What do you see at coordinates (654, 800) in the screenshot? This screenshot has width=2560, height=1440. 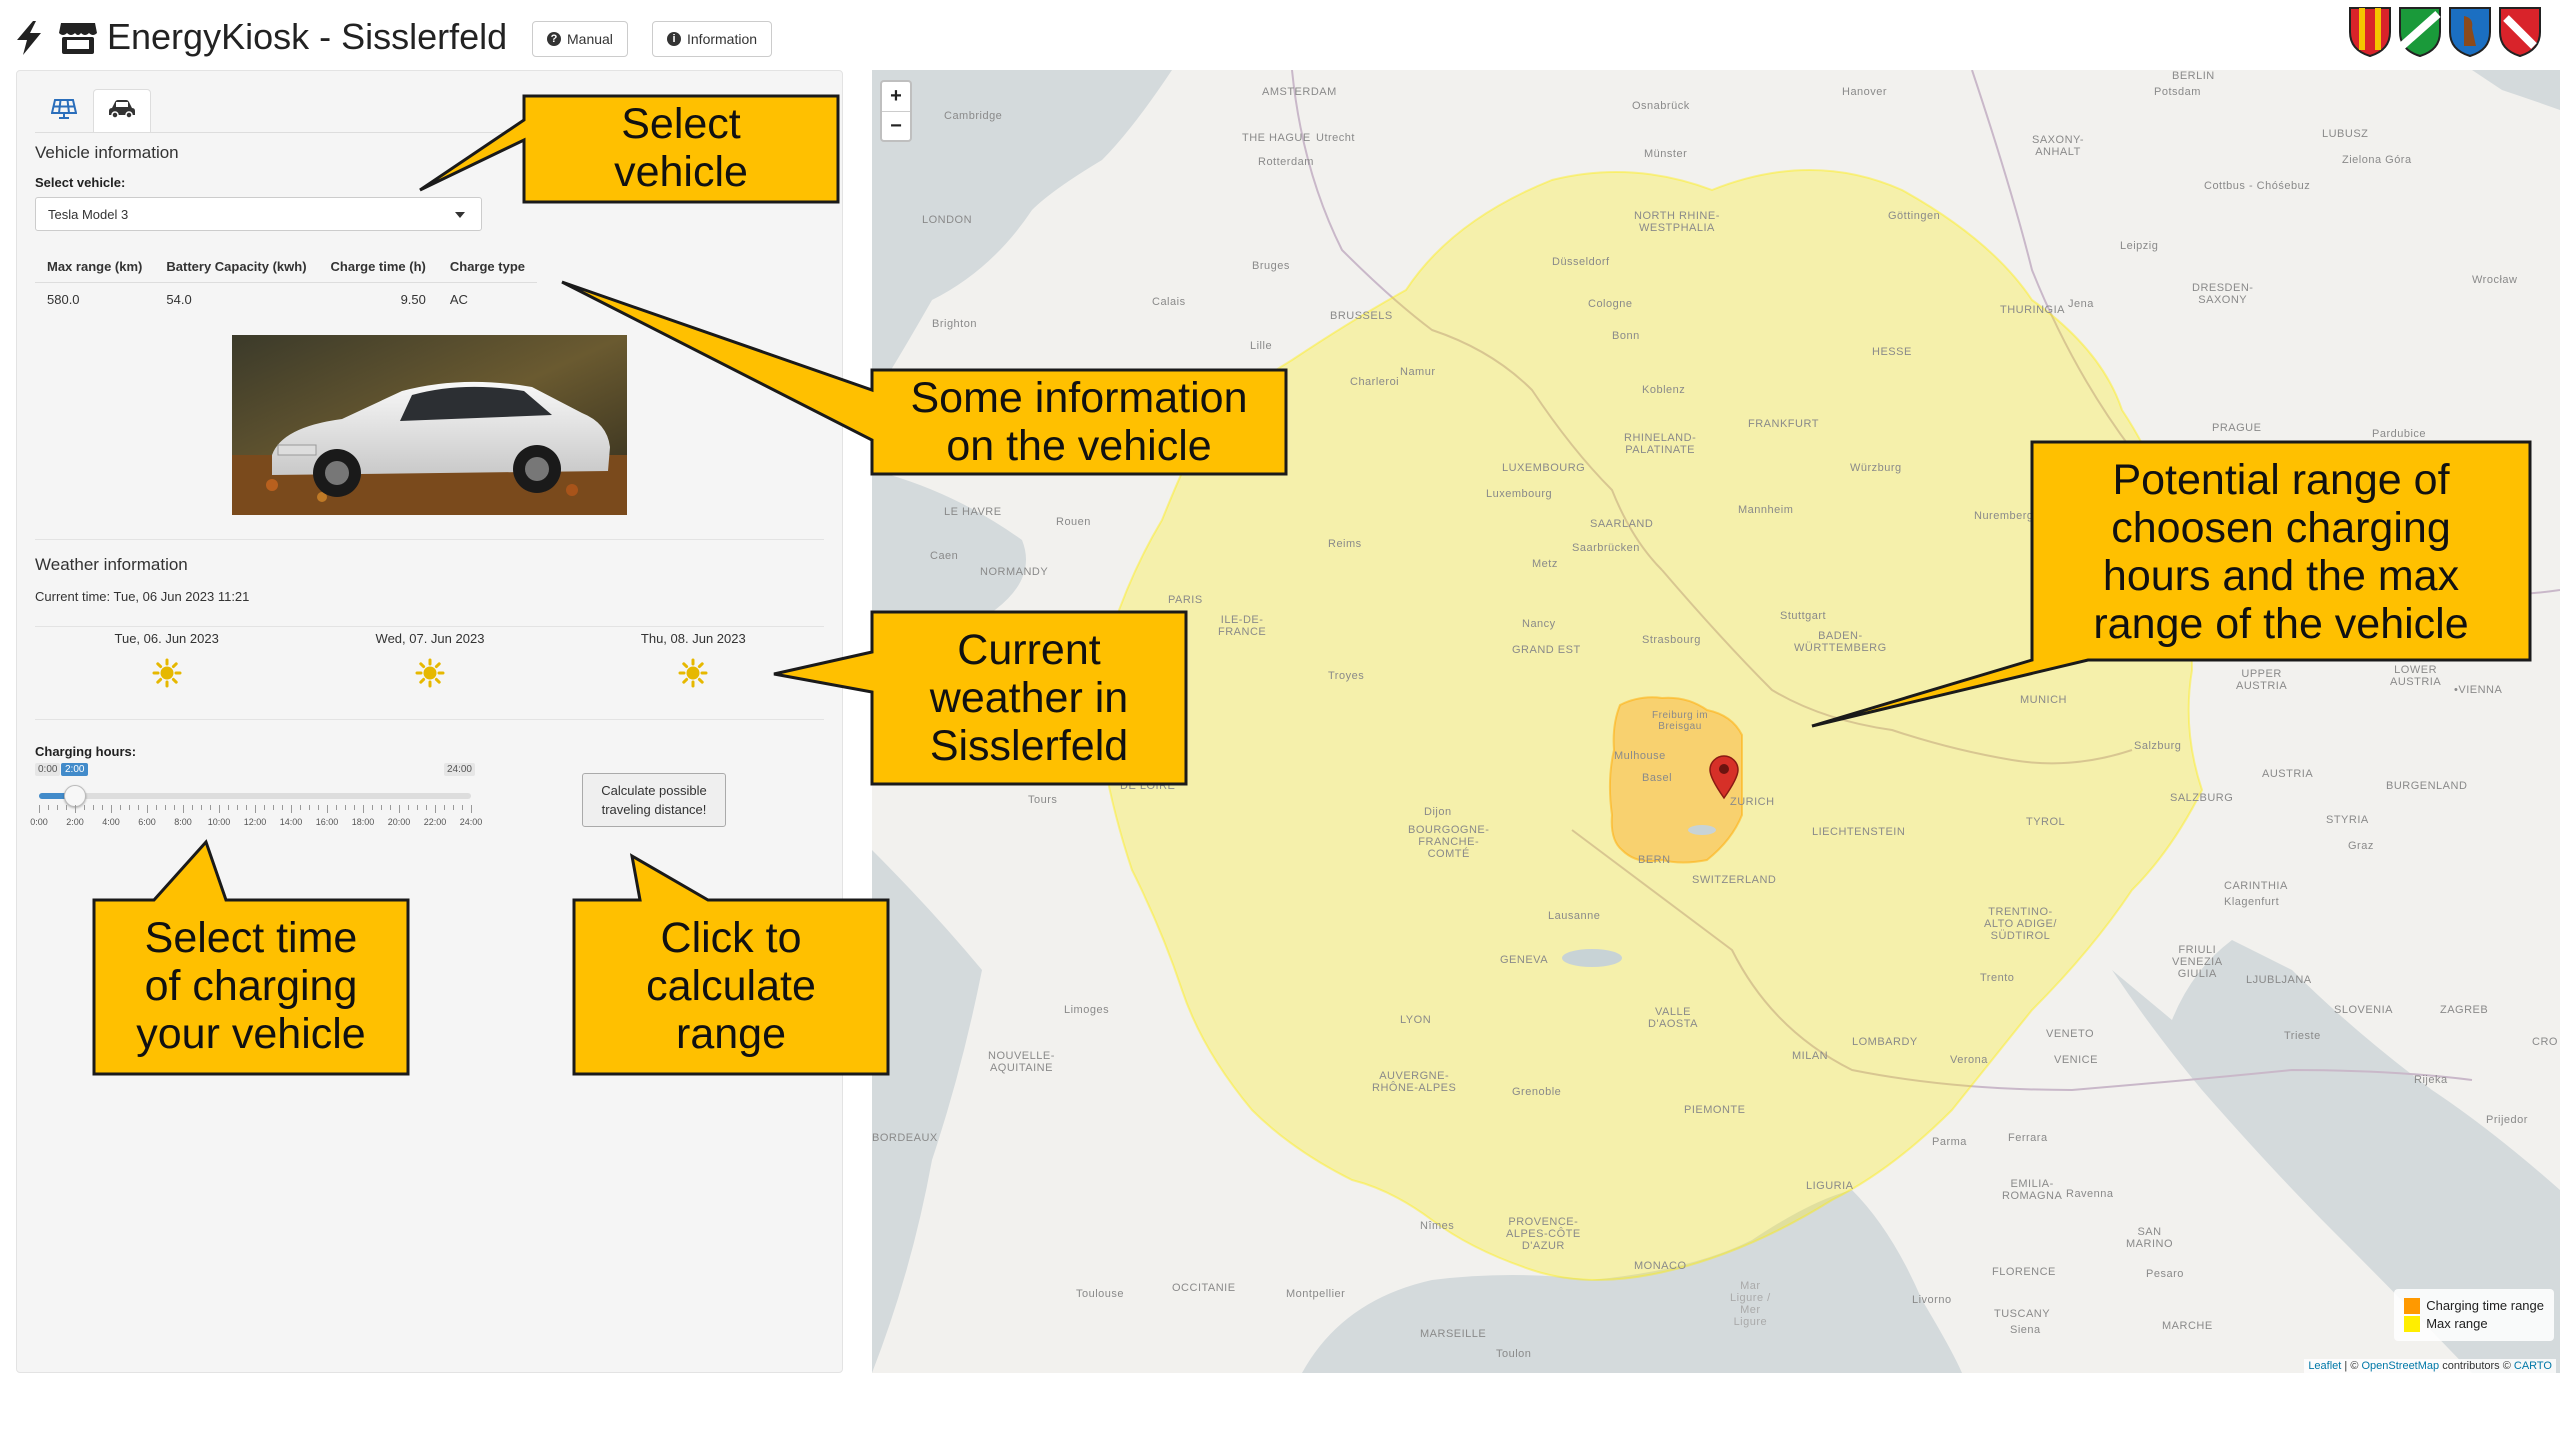 I see `calculate-distance-button: Calculate possible traveling distance!` at bounding box center [654, 800].